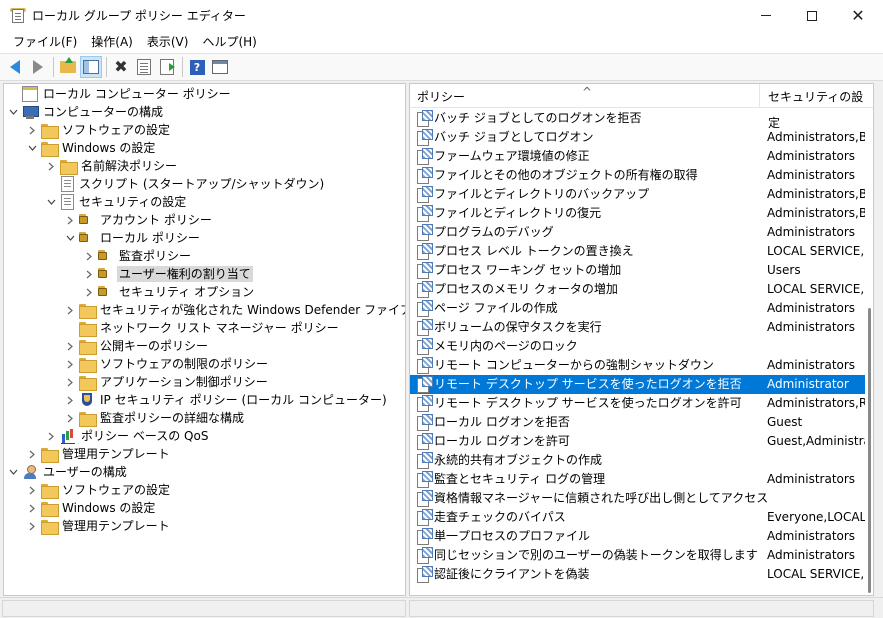 The height and width of the screenshot is (618, 883). What do you see at coordinates (116, 202) in the screenshot?
I see `tree-node: セキュリティの設定` at bounding box center [116, 202].